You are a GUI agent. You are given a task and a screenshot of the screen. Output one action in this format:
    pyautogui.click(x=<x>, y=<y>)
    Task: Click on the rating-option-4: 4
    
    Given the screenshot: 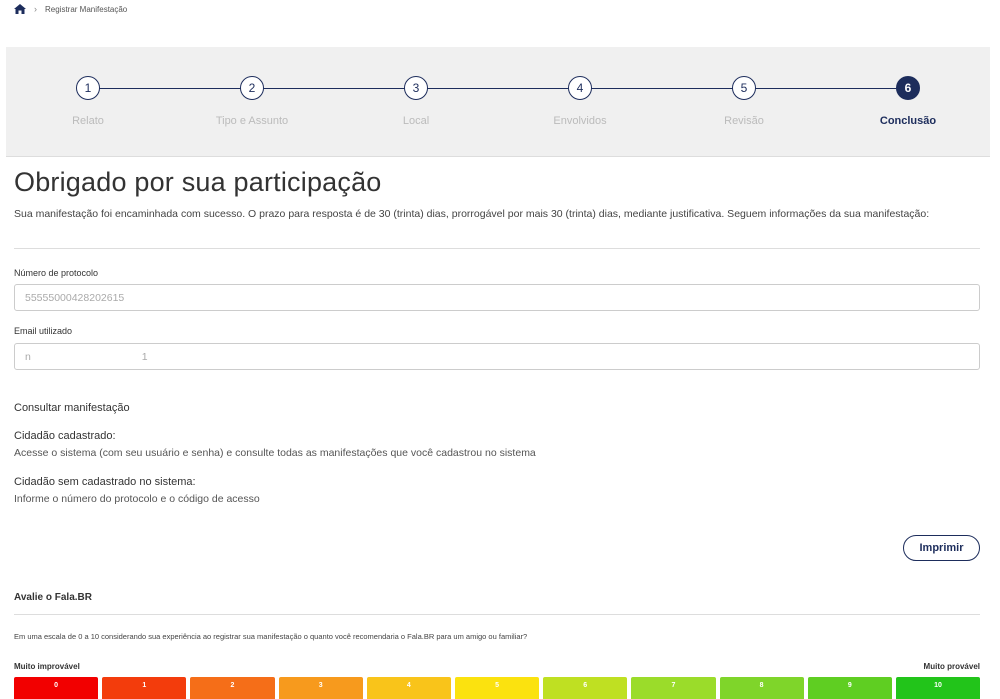 What is the action you would take?
    pyautogui.click(x=408, y=688)
    